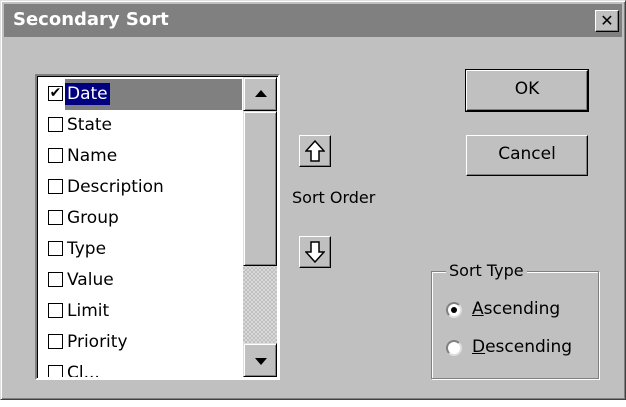 This screenshot has height=407, width=626. Describe the element at coordinates (141, 125) in the screenshot. I see `list-item-state: State` at that location.